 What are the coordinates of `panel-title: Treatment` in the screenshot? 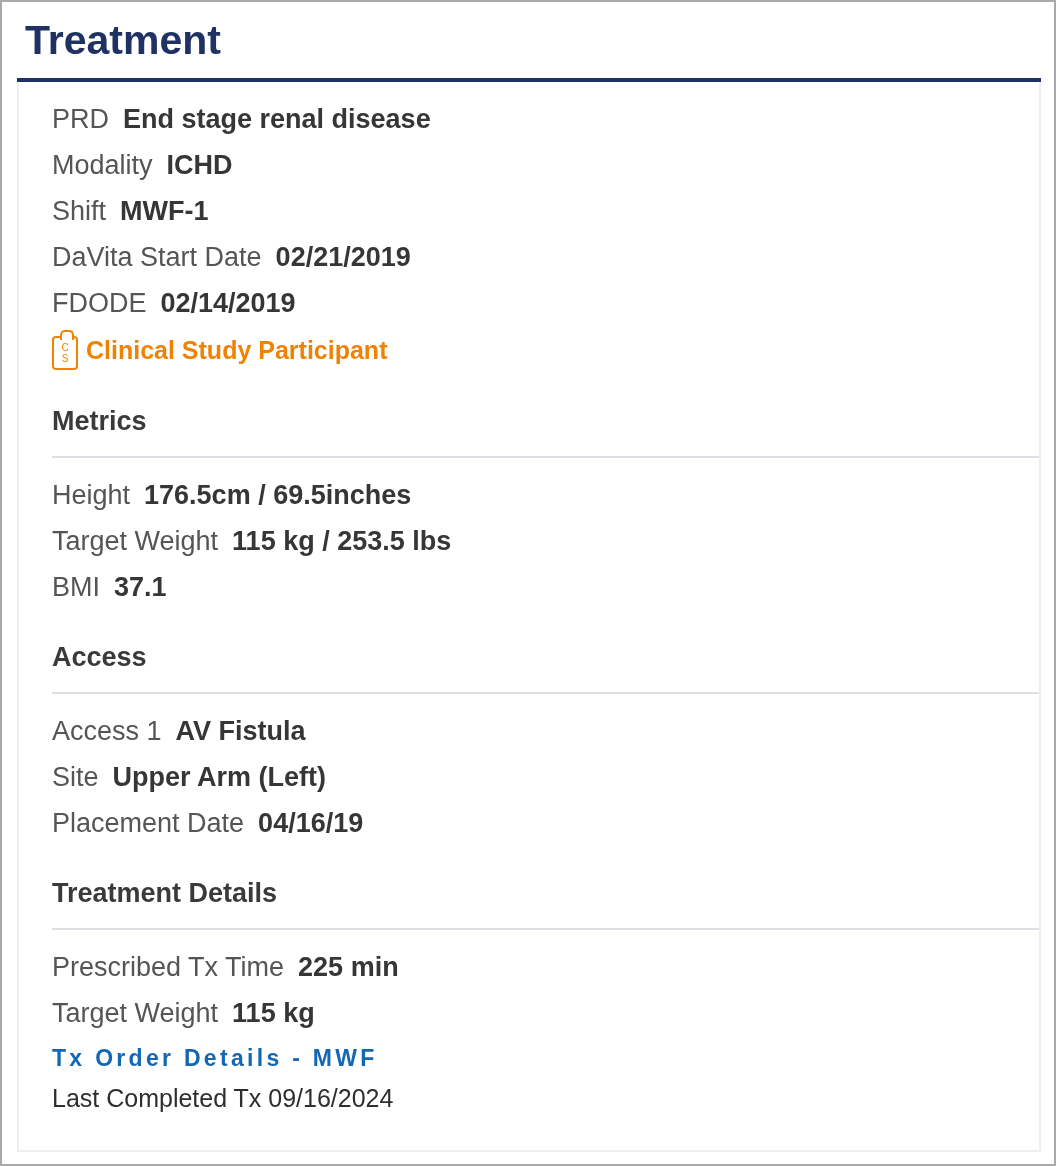 It's located at (123, 40).